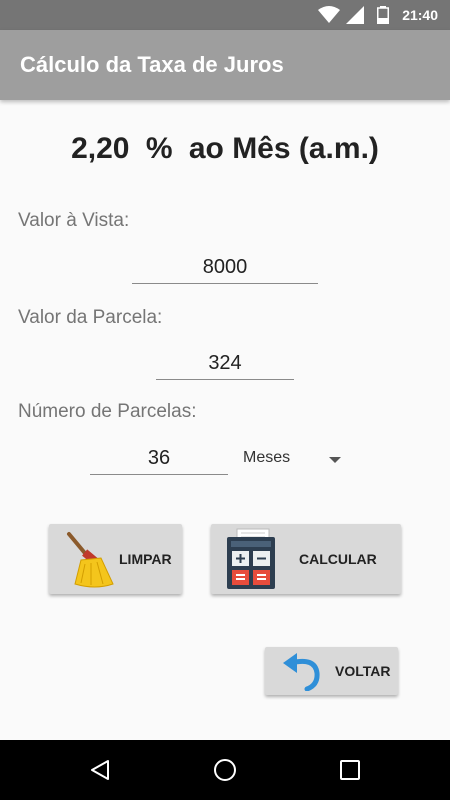  I want to click on page-title: Cálculo da Taxa de Juros, so click(152, 64).